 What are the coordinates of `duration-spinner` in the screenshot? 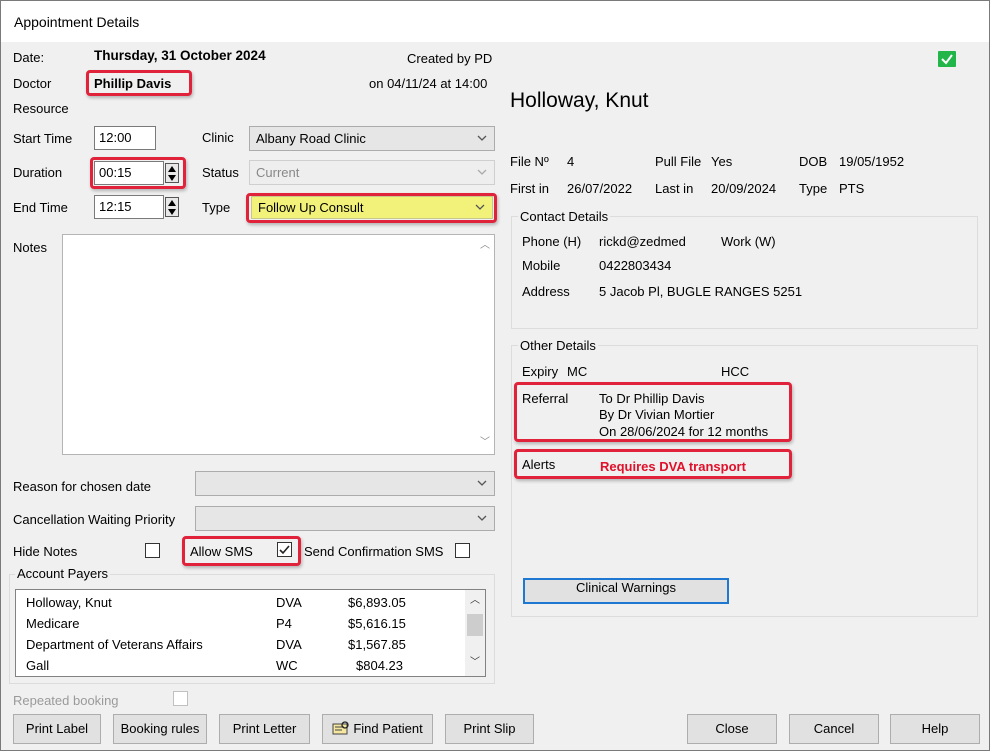 It's located at (172, 173).